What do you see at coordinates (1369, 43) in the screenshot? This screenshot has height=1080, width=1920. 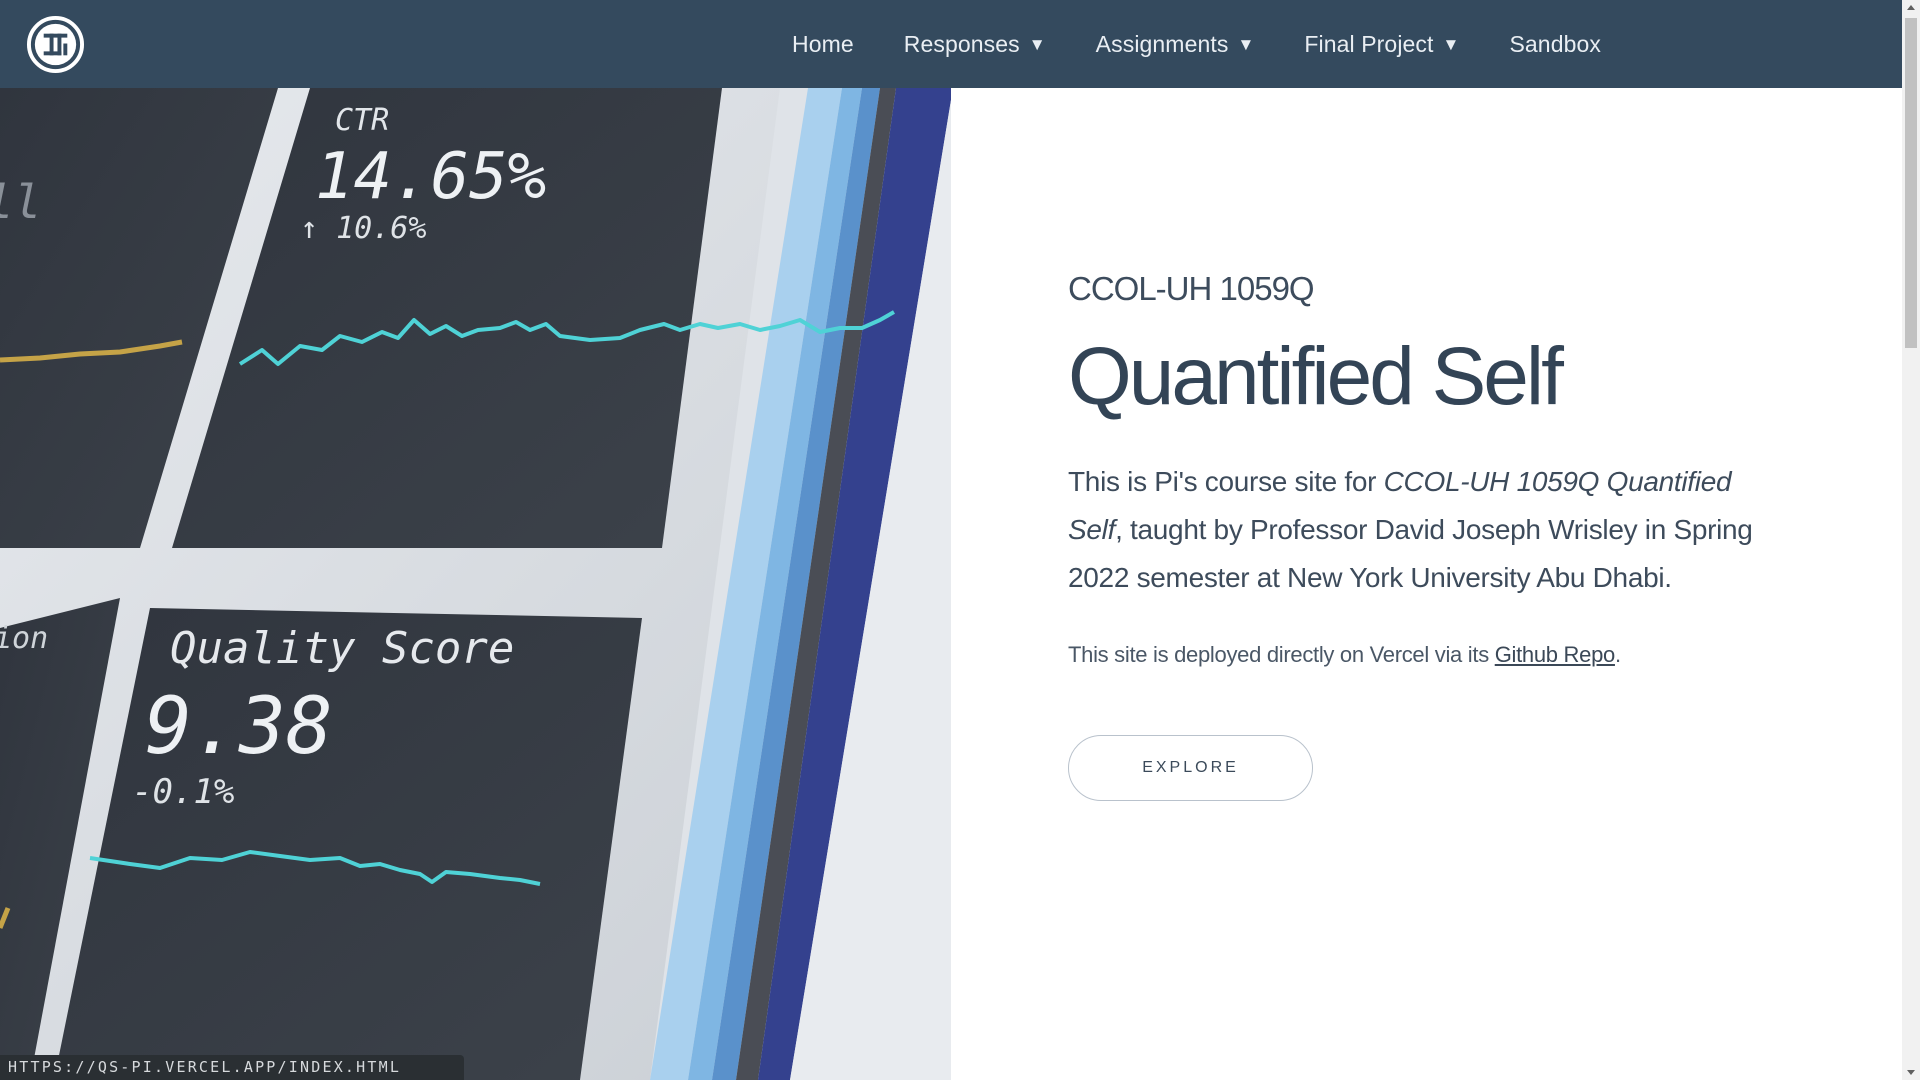 I see `nav-final-project-label: Final Project` at bounding box center [1369, 43].